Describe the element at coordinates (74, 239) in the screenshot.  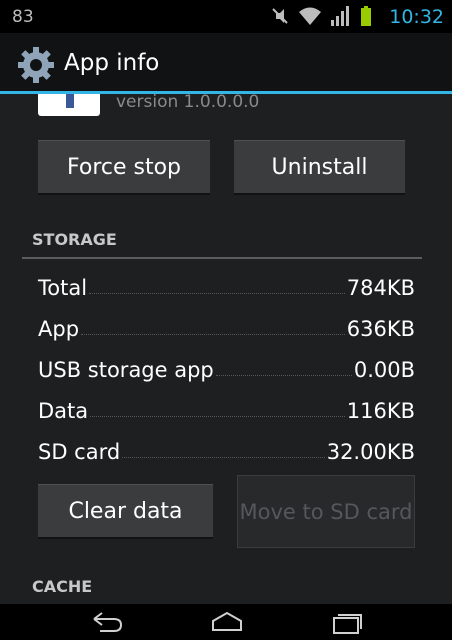
I see `storage-header: STORAGE` at that location.